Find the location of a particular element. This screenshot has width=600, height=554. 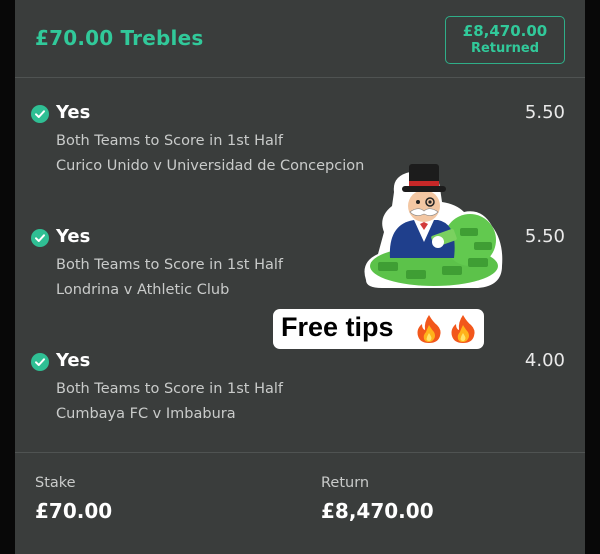

free-tips-banner: Free tips is located at coordinates (378, 329).